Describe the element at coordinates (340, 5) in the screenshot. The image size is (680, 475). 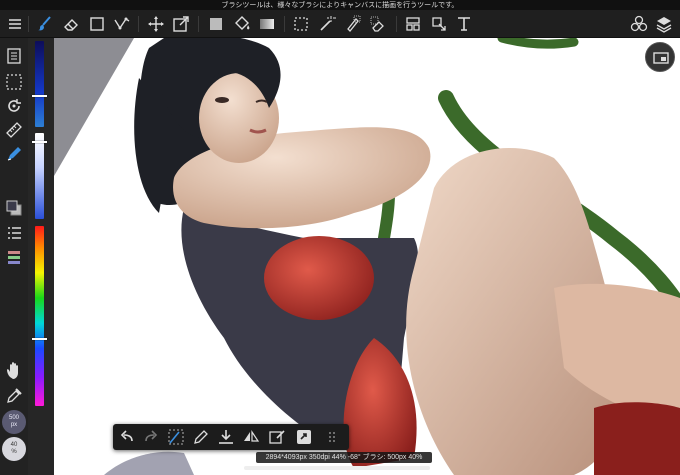
I see `tool-hint-bar: ブラシツールは、様々なブラシによりキャンバスに描画を行うツールです。` at that location.